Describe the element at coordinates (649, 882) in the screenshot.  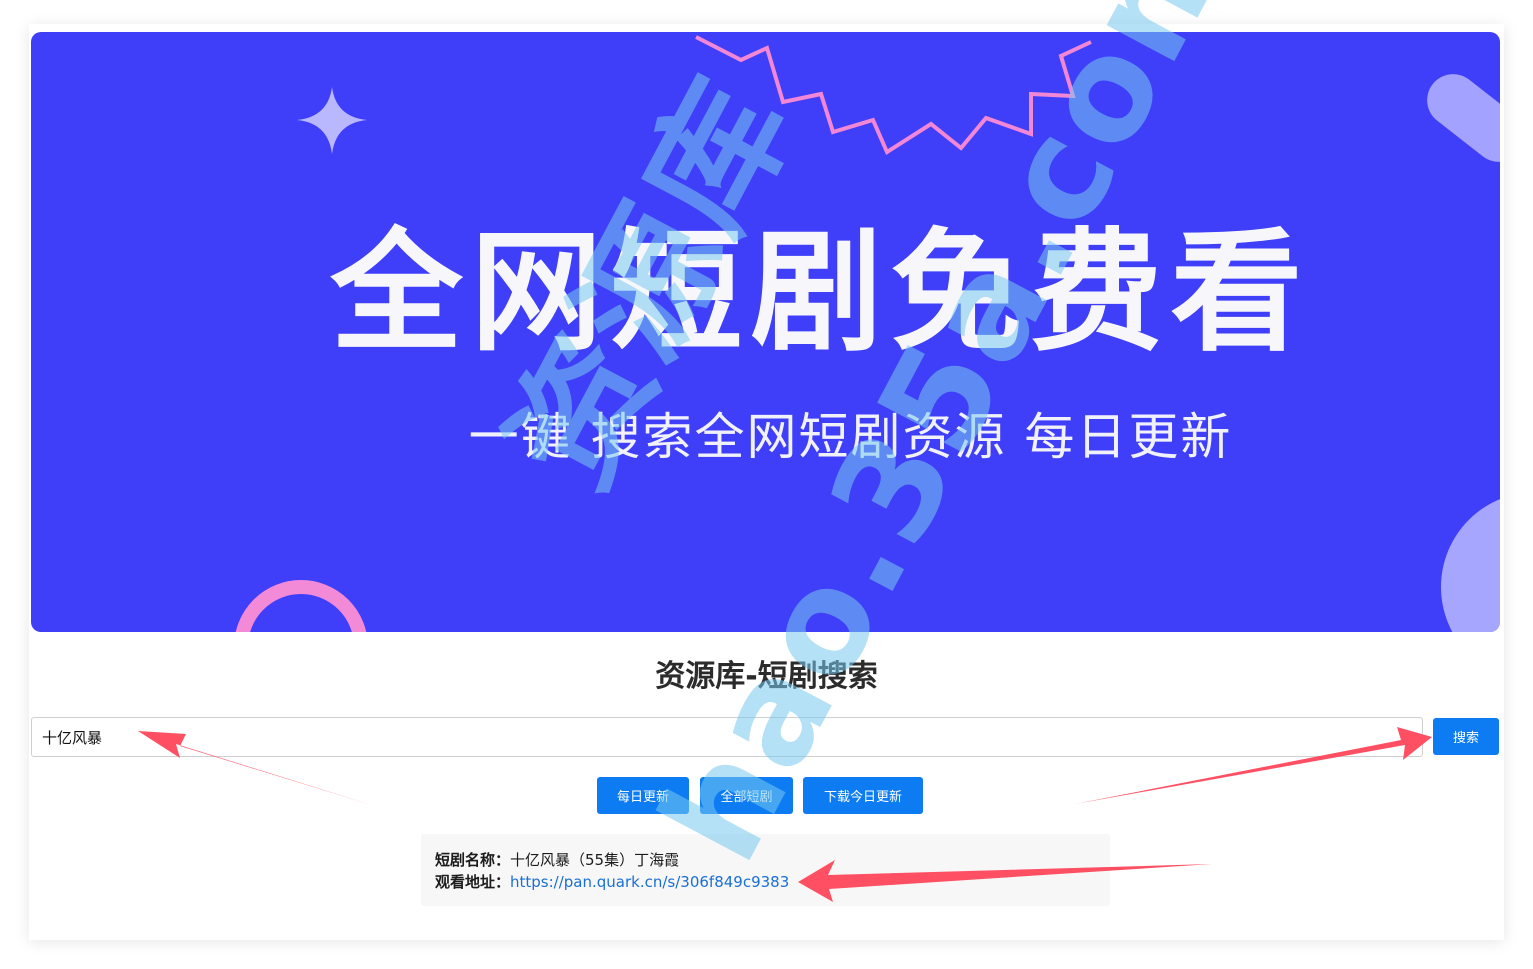
I see `result-url-link: https://pan.quark.cn/s/306f849c9383` at that location.